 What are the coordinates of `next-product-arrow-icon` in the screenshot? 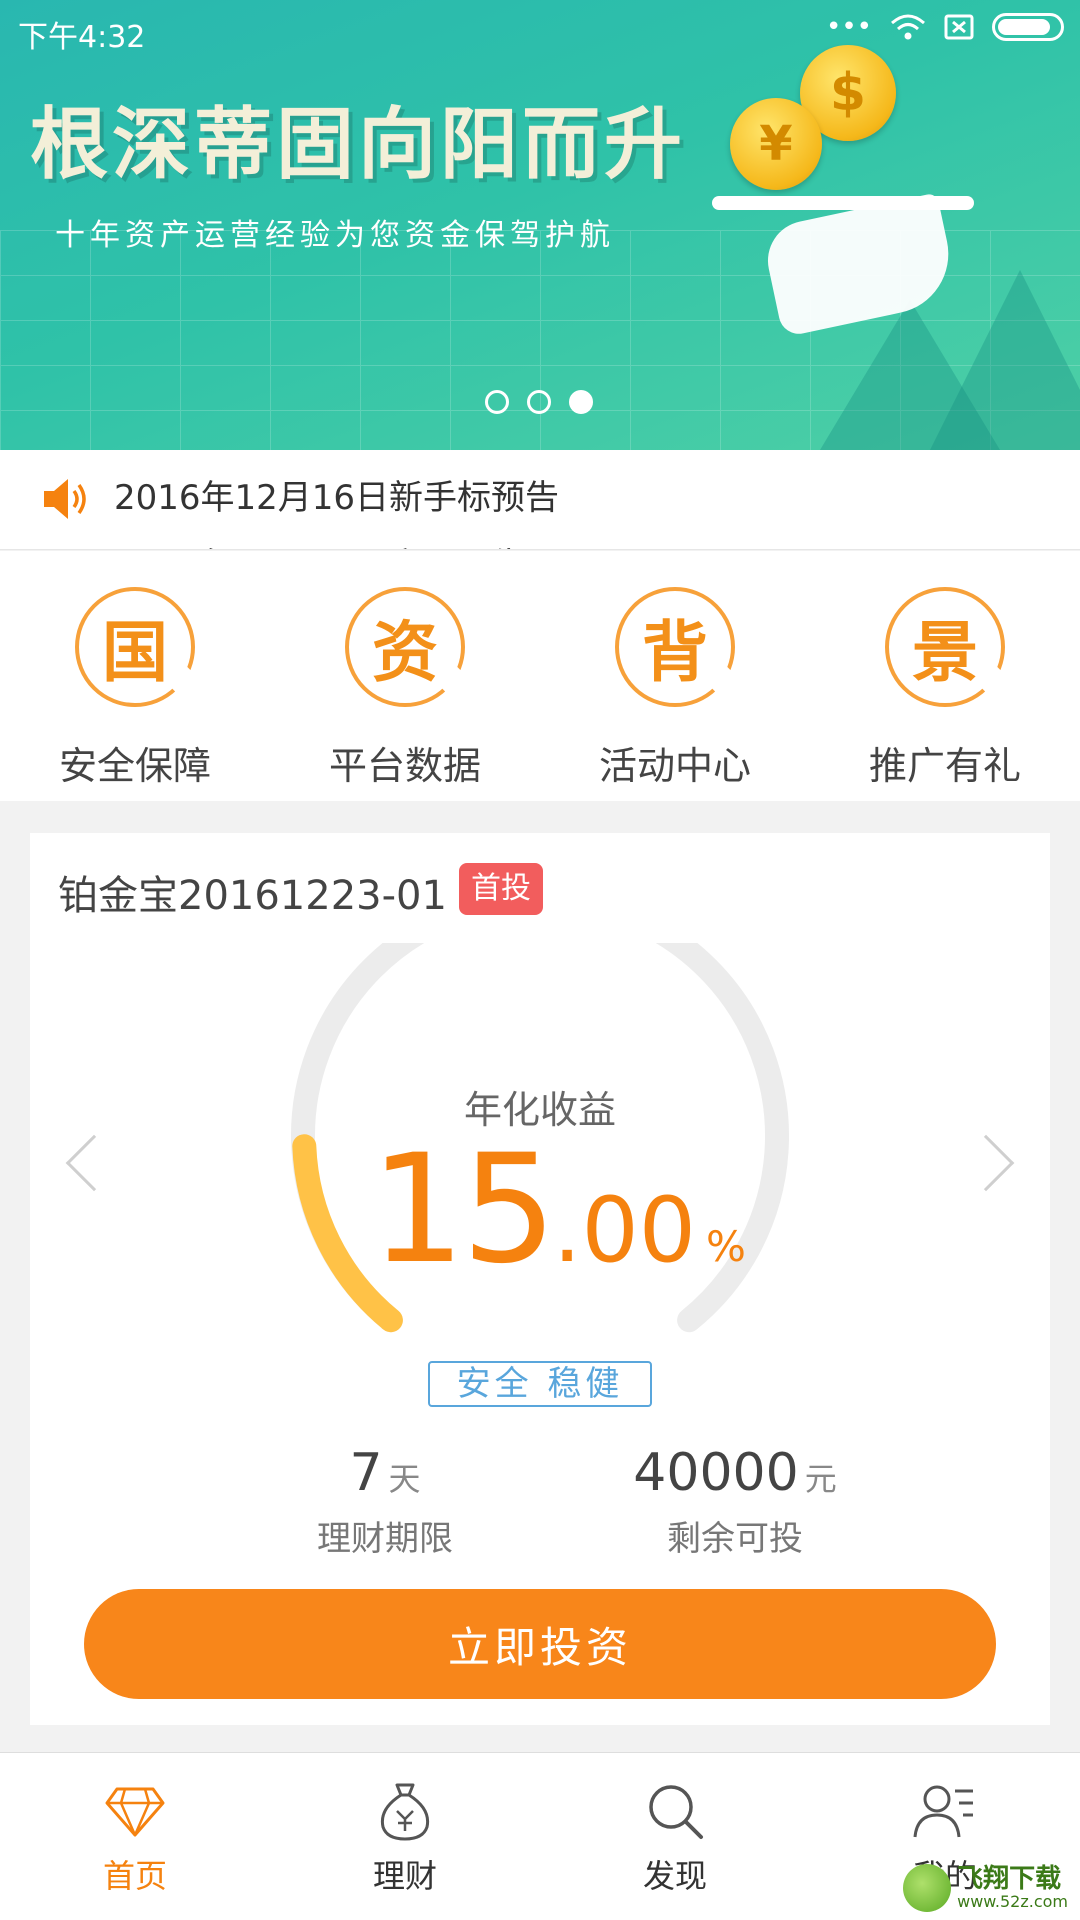 It's located at (986, 1163).